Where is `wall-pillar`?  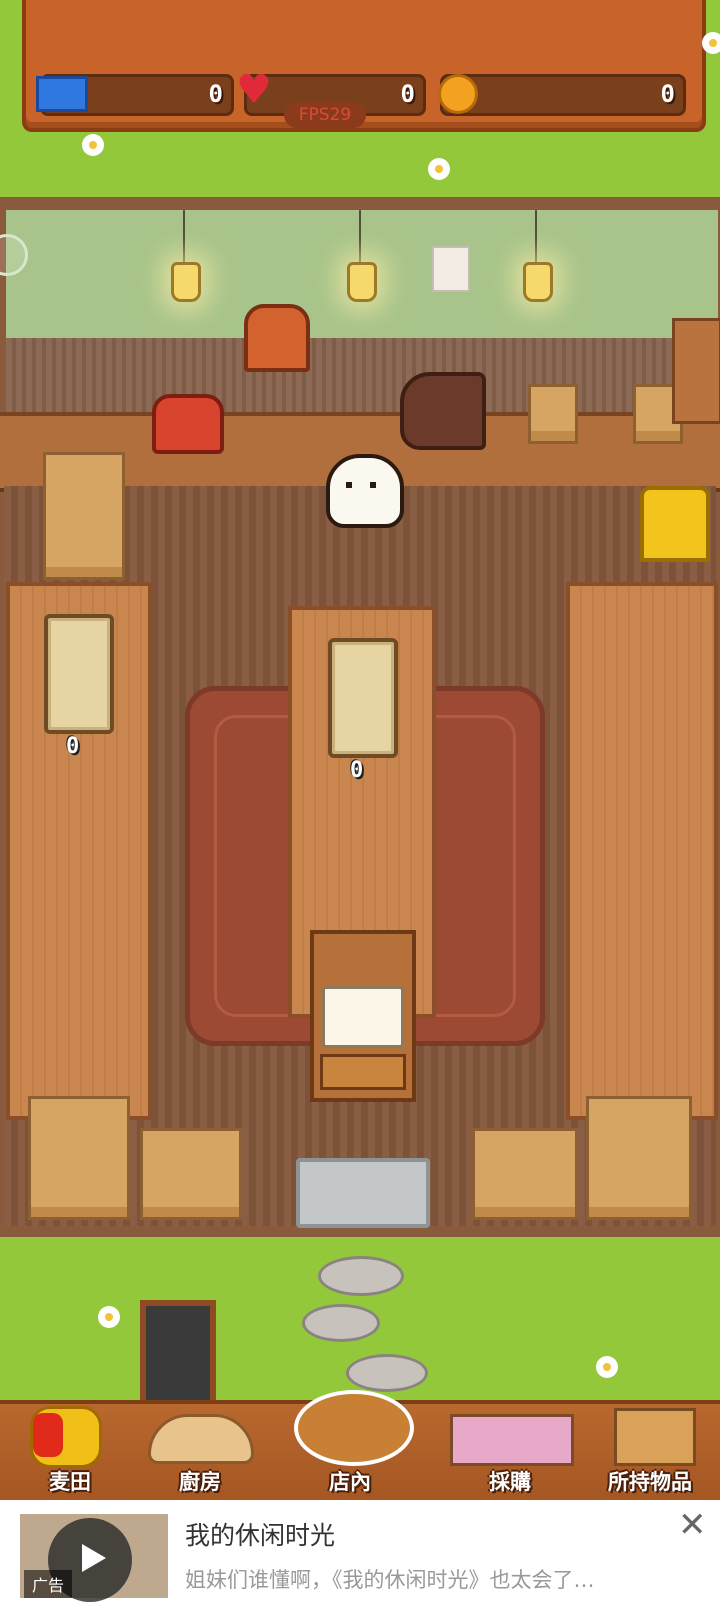
wall-pillar is located at coordinates (696, 371).